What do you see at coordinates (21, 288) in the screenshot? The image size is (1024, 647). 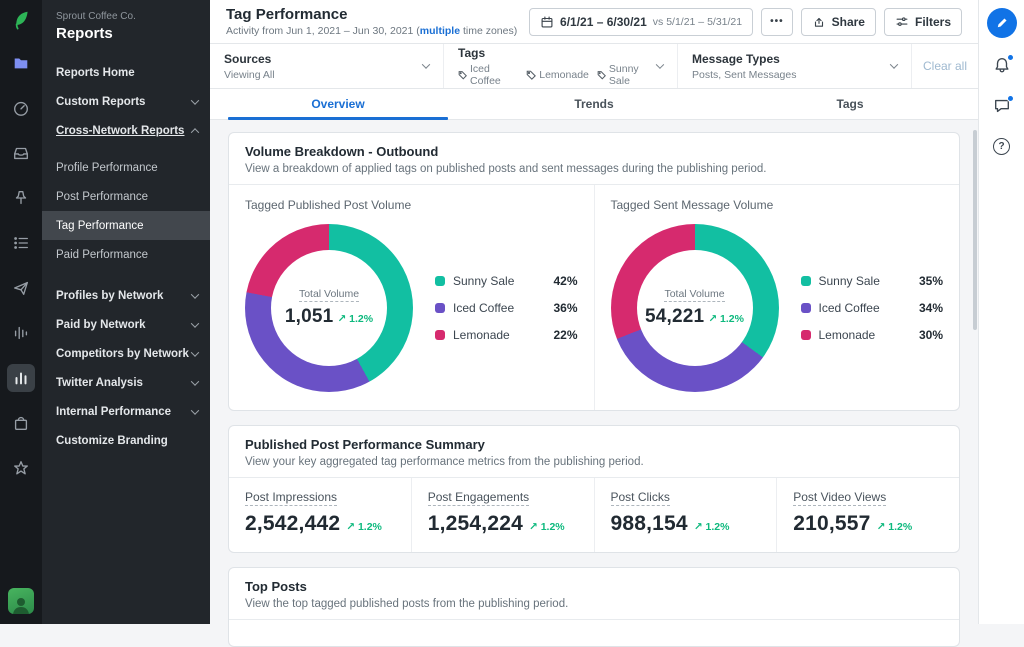 I see `publishing-icon` at bounding box center [21, 288].